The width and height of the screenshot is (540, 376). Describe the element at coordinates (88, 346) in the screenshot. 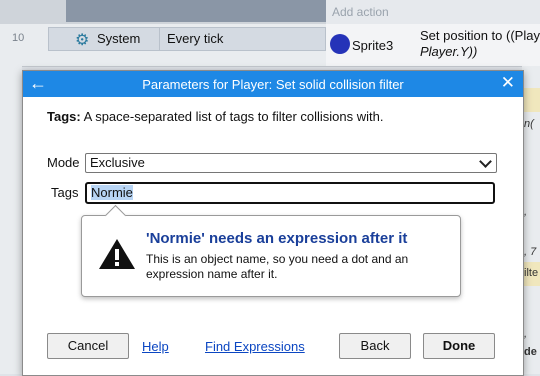

I see `cancel-button: Cancel` at that location.